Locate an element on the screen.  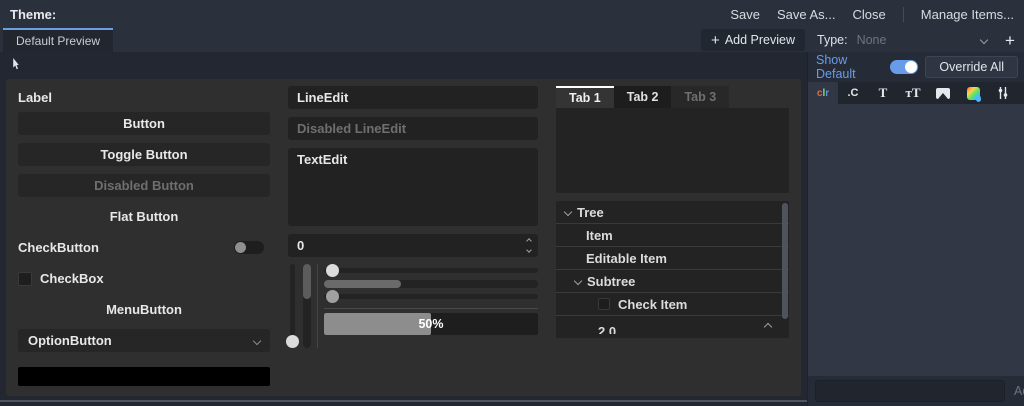
add-type-button: + is located at coordinates (1010, 40).